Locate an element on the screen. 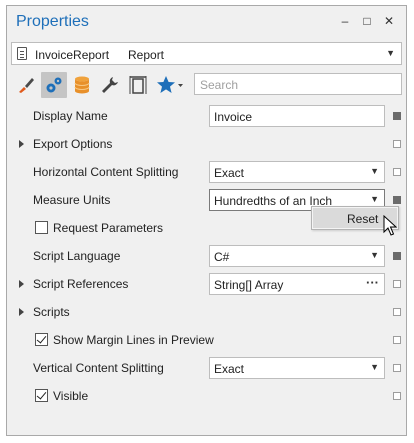  mouse-cursor-icon is located at coordinates (390, 225).